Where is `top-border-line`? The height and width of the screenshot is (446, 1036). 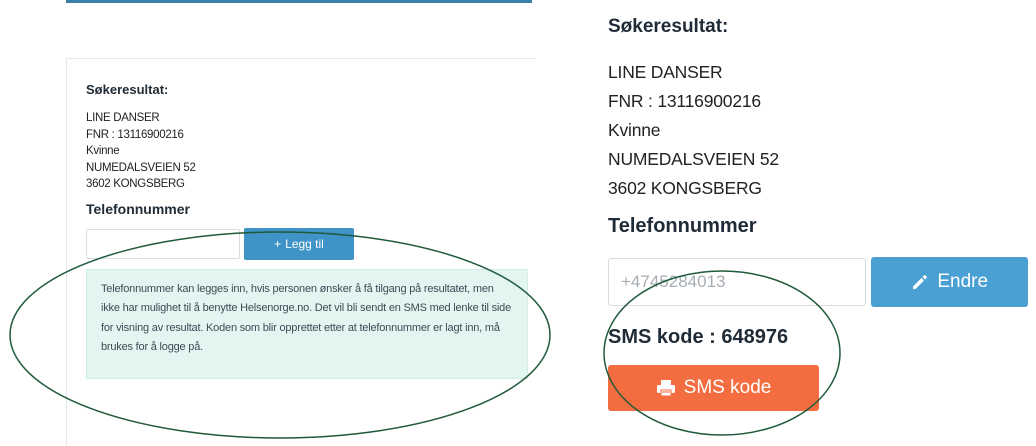 top-border-line is located at coordinates (299, 1).